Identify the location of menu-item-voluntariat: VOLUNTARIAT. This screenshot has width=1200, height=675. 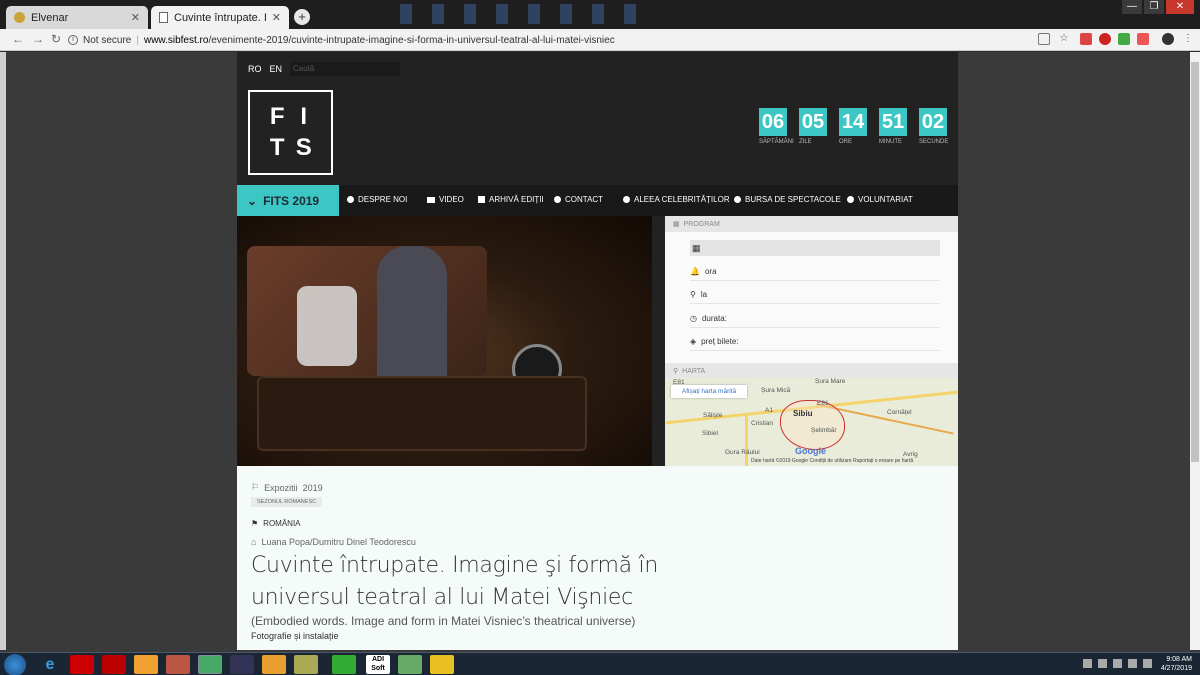
(880, 199).